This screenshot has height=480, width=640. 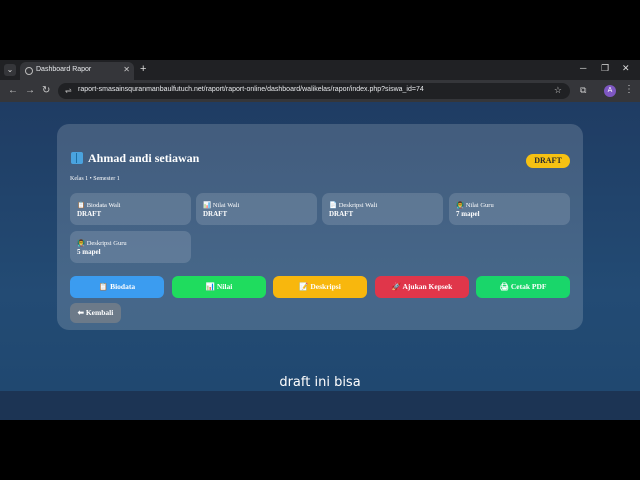 I want to click on button-label: Ajukan Kepsek, so click(x=427, y=286).